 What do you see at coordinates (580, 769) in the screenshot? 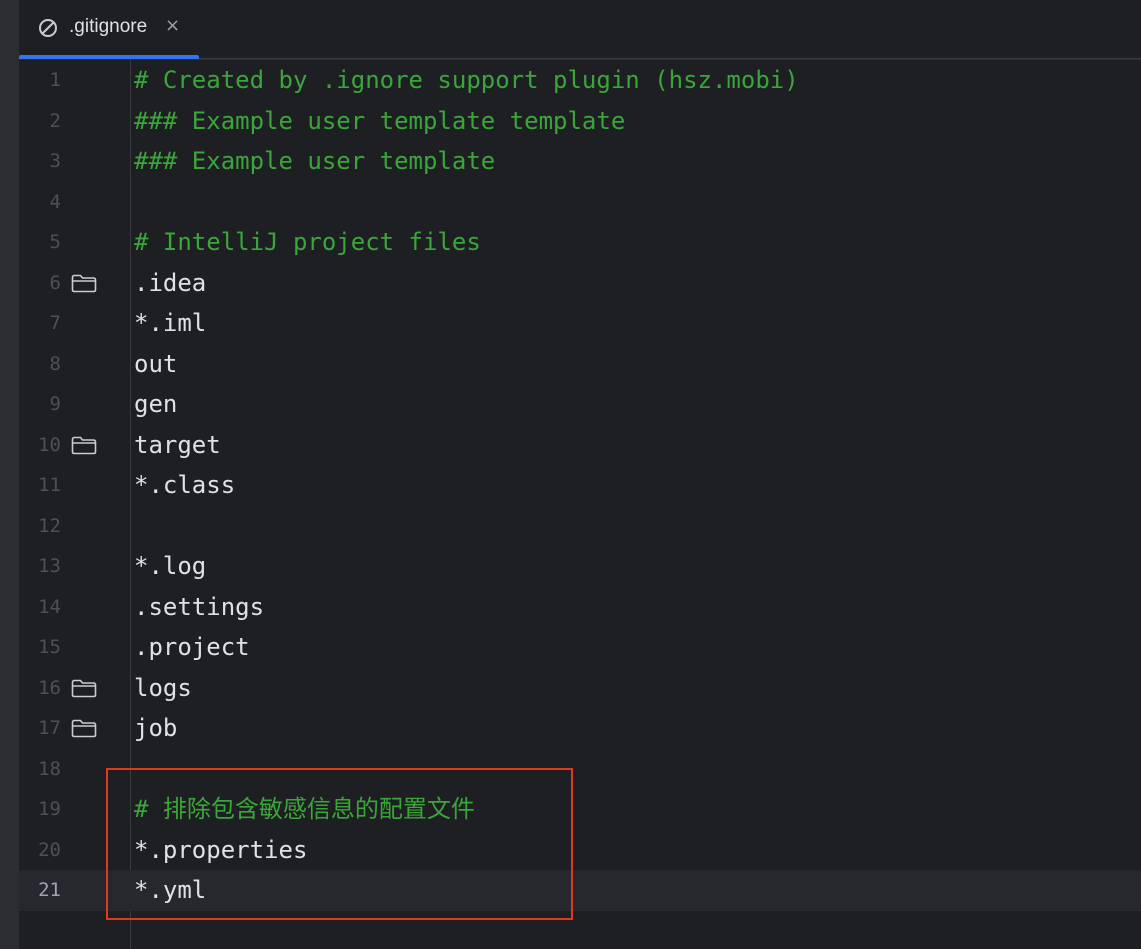
I see `code-line: 18` at bounding box center [580, 769].